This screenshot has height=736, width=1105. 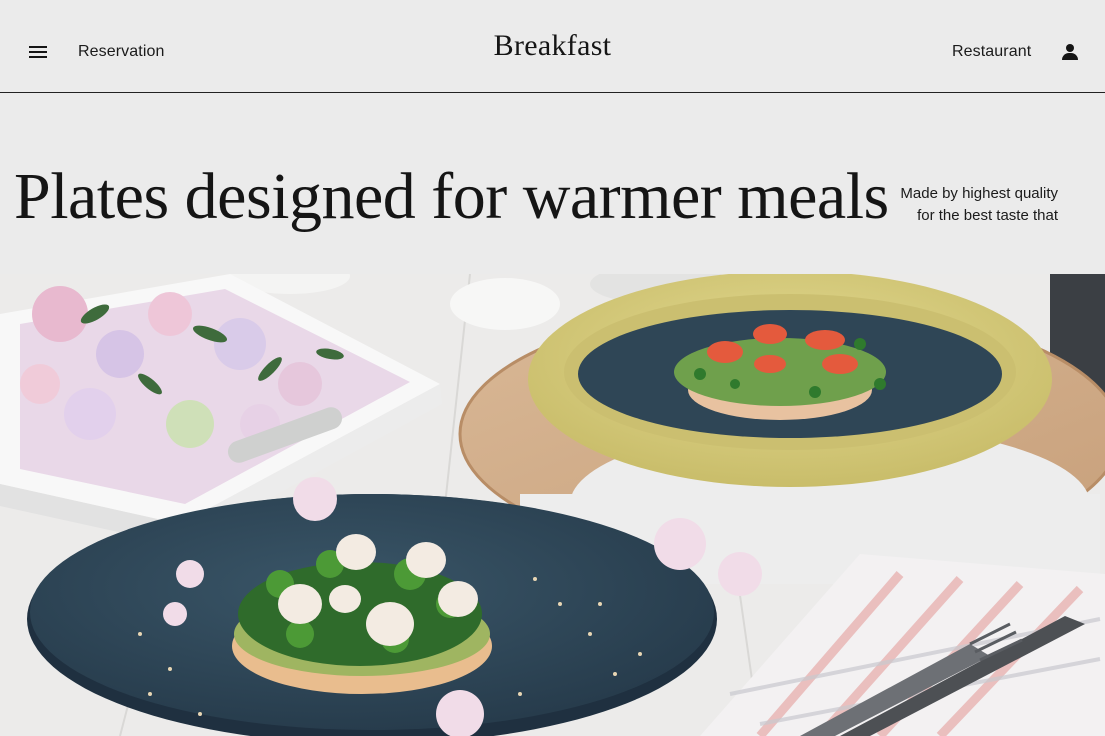 I want to click on hero-subtitle-line-1: Made by highest quality, so click(x=979, y=193).